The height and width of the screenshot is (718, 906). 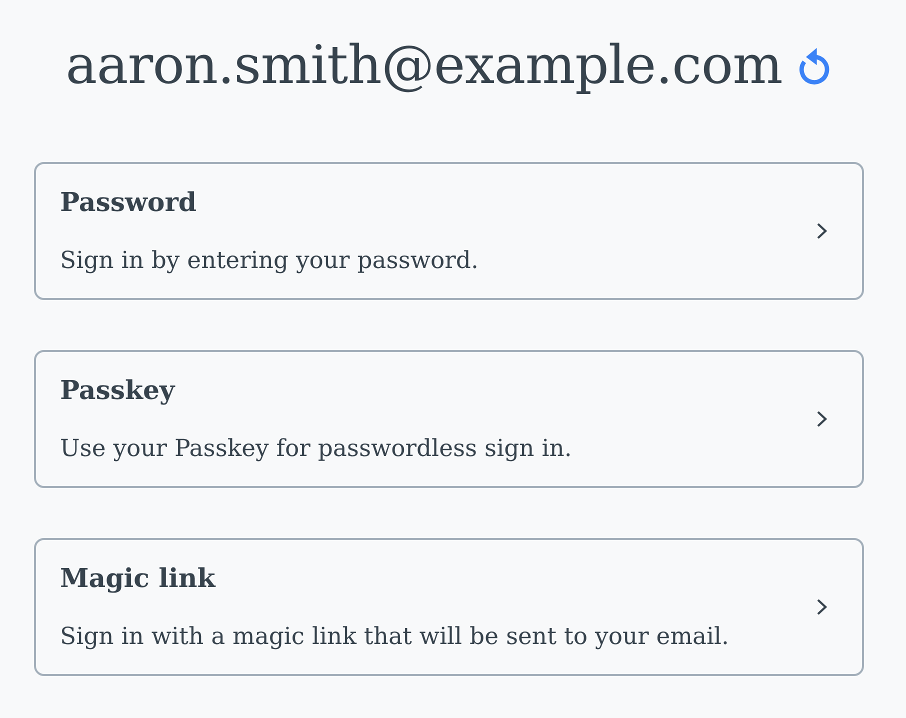 What do you see at coordinates (128, 203) in the screenshot?
I see `option-title: Password` at bounding box center [128, 203].